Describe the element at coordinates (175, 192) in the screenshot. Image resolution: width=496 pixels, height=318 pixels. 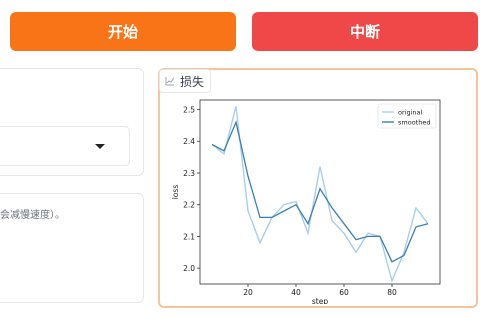
I see `y-axis-label: loss` at that location.